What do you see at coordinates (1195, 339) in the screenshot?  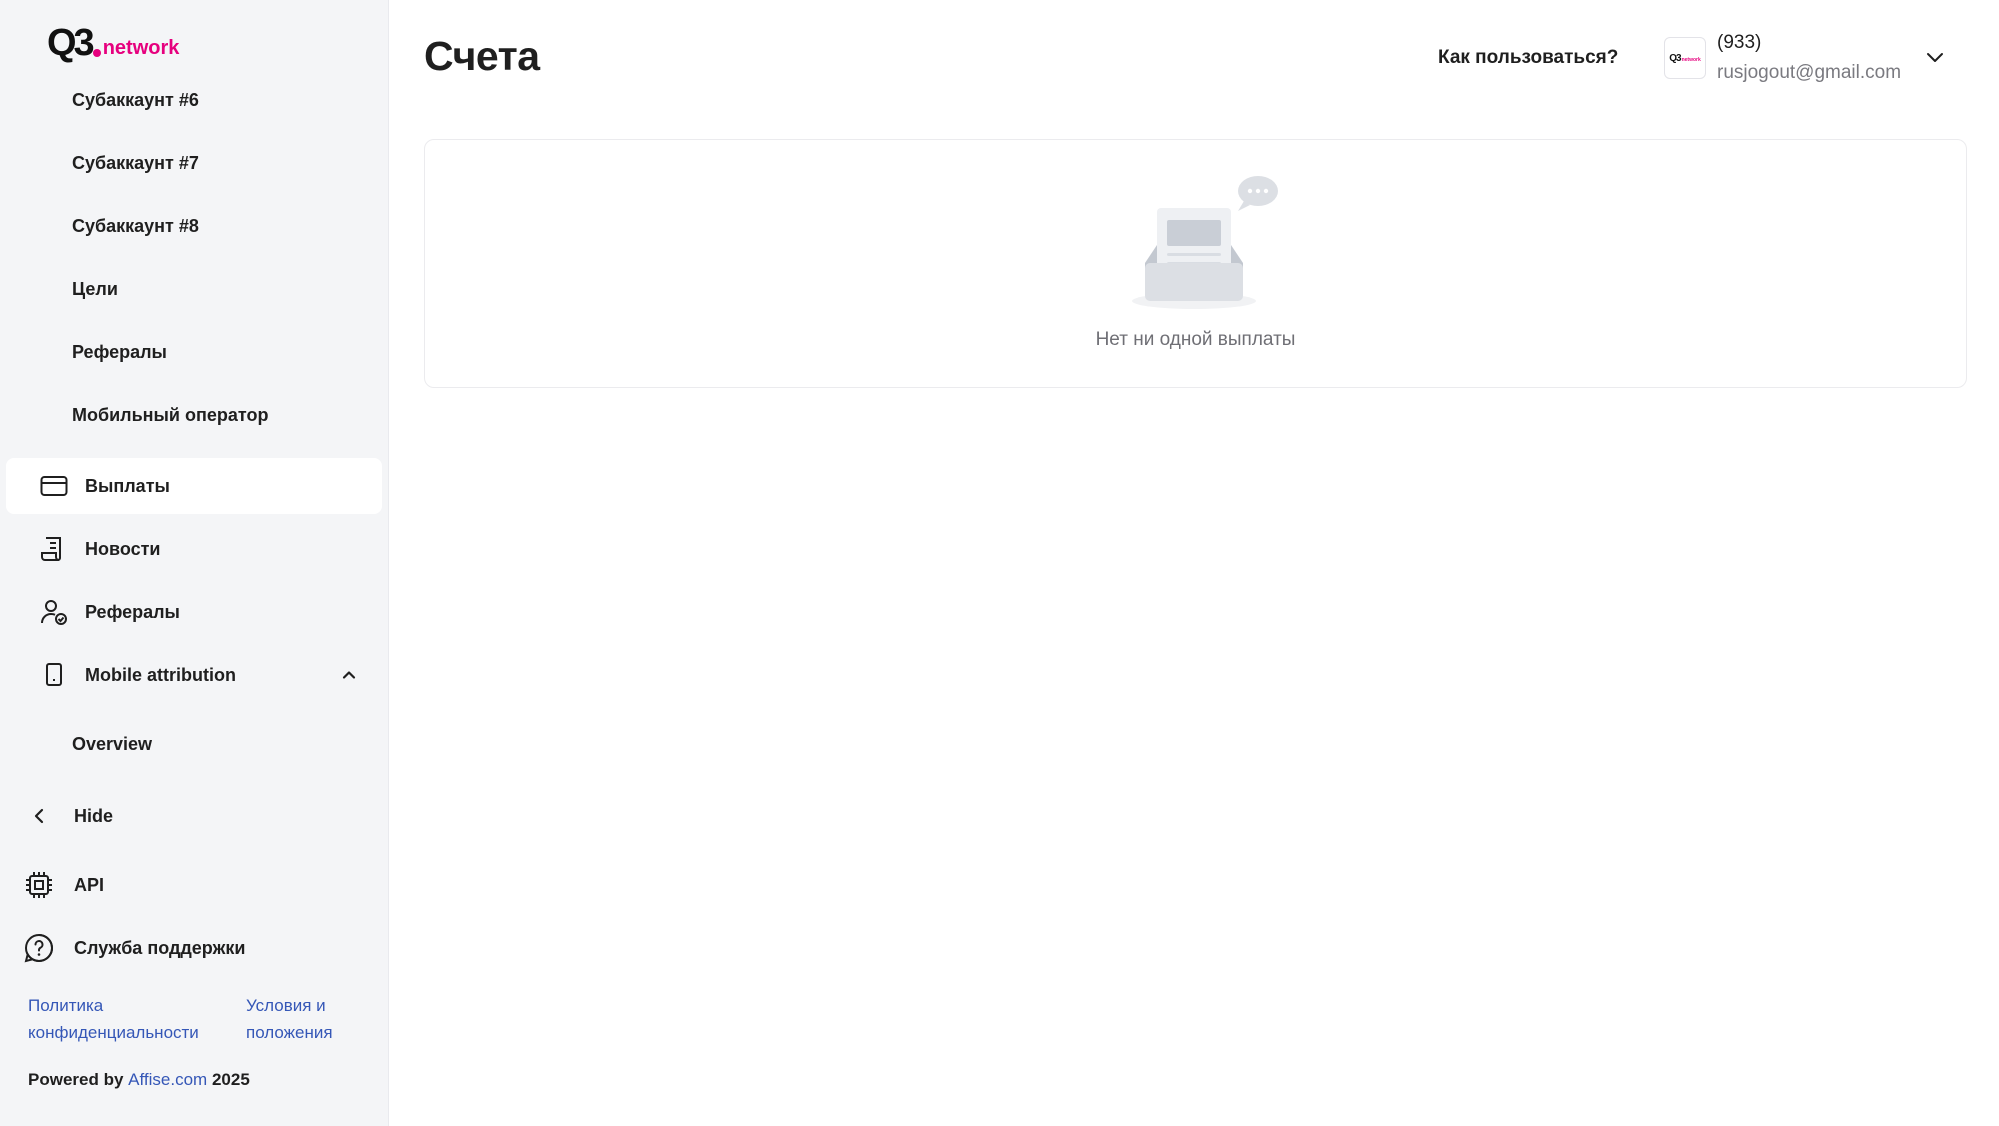 I see `empty-state-text: Нет ни одной выплаты` at bounding box center [1195, 339].